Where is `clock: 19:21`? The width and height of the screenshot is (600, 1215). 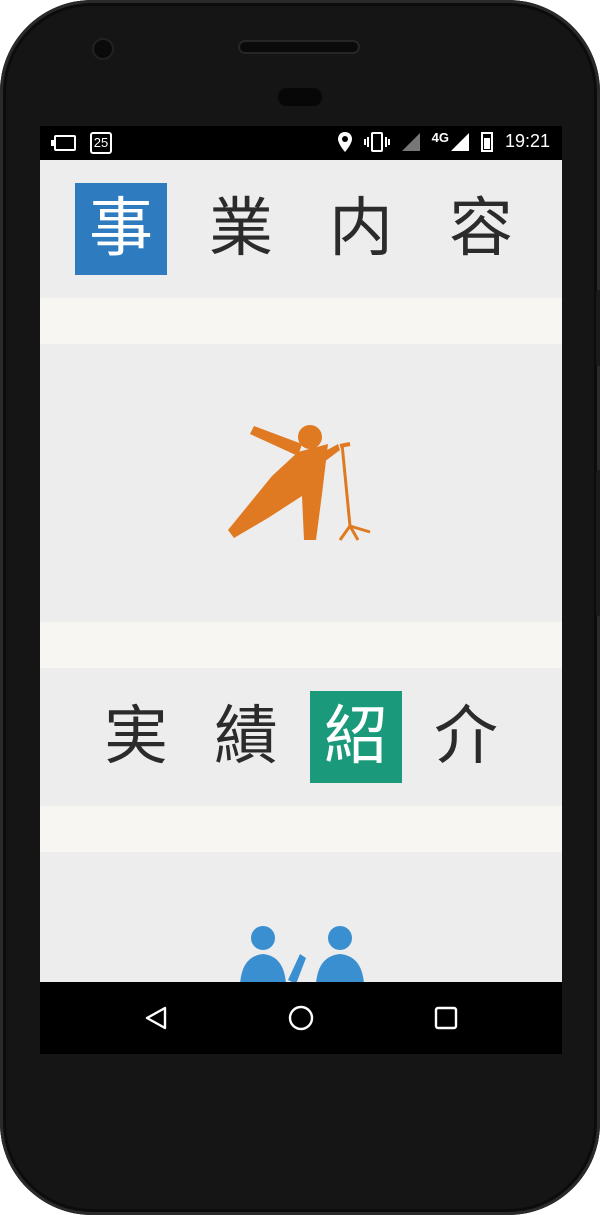 clock: 19:21 is located at coordinates (527, 141).